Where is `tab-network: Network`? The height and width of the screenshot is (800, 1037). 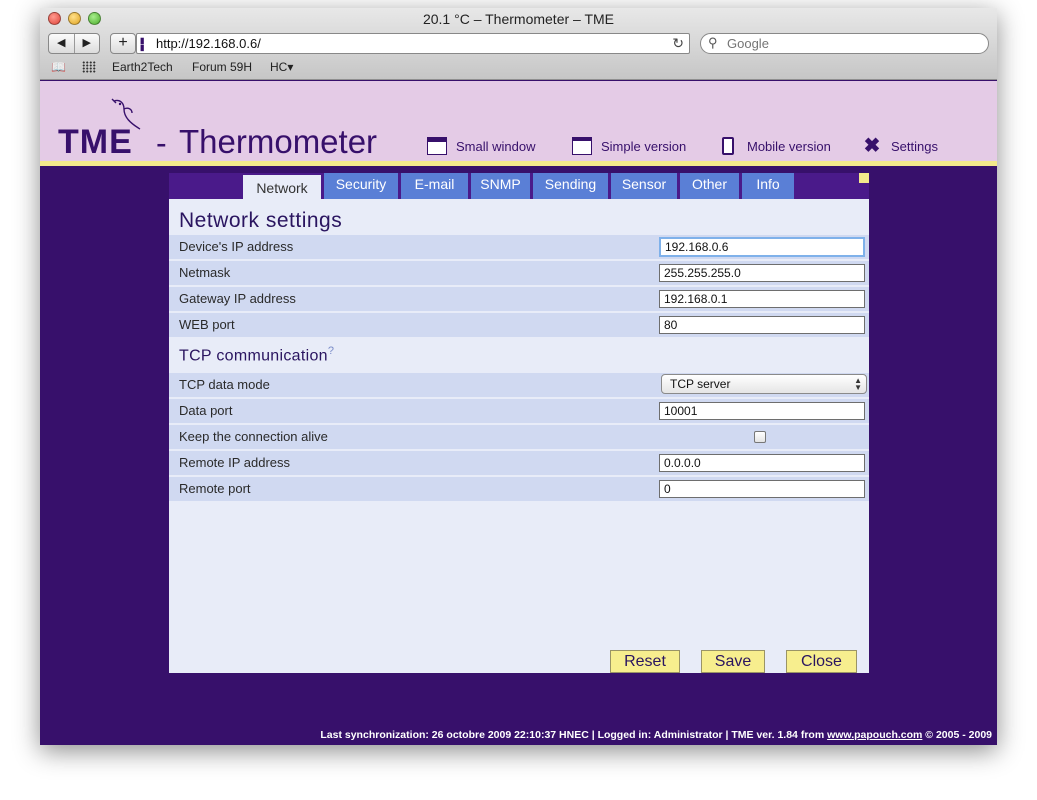
tab-network: Network is located at coordinates (282, 188).